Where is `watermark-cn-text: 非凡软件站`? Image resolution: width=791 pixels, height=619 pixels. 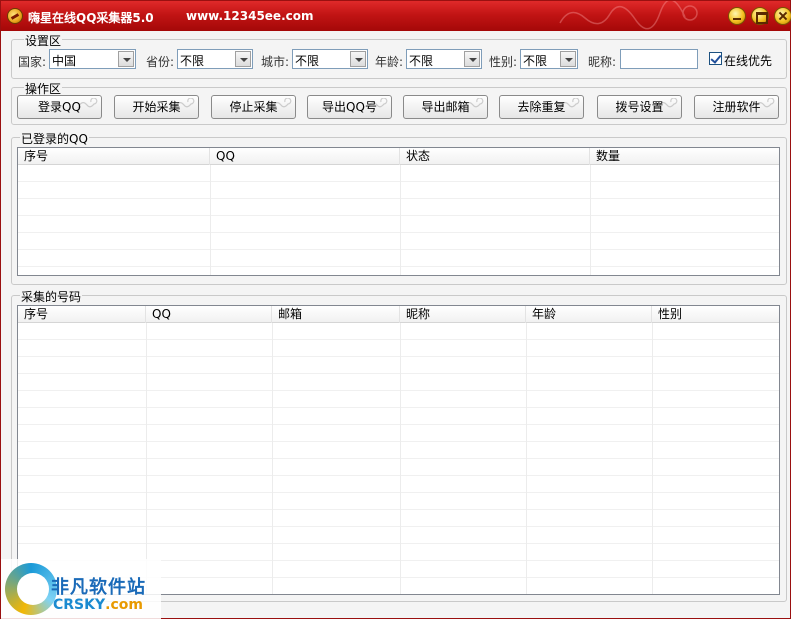
watermark-cn-text: 非凡软件站 is located at coordinates (98, 587).